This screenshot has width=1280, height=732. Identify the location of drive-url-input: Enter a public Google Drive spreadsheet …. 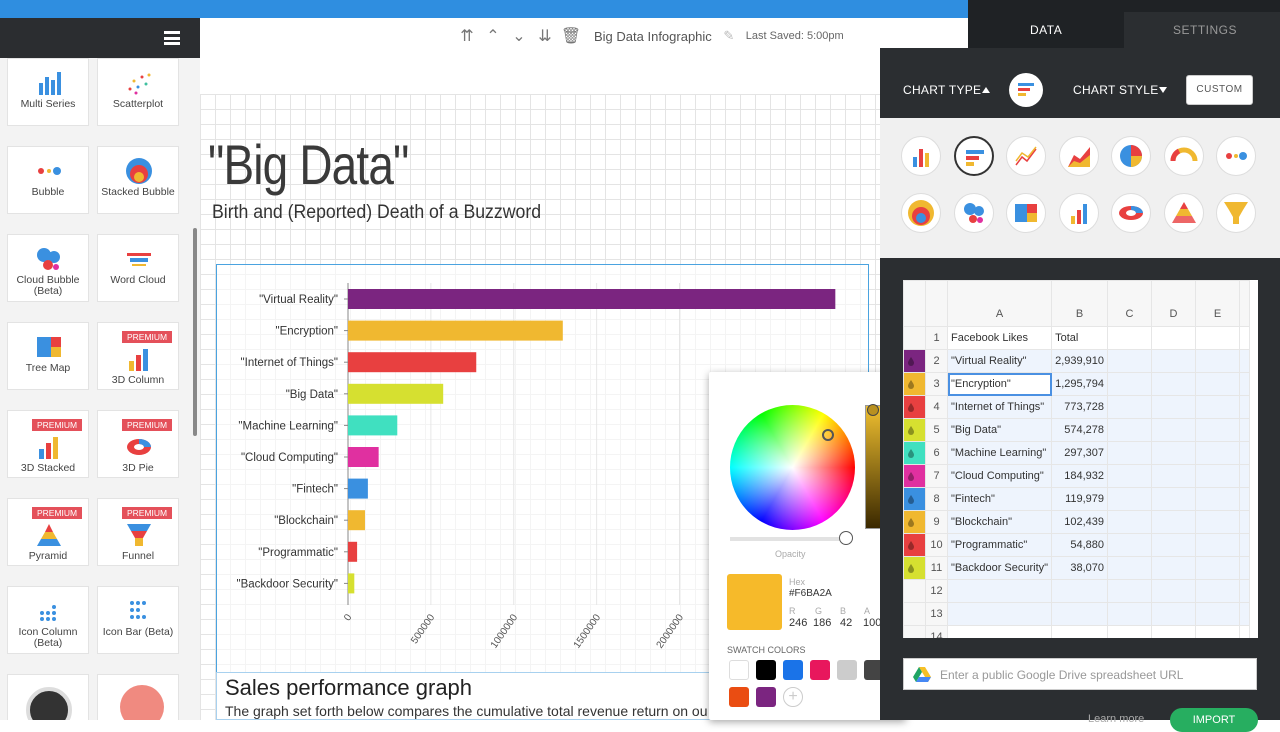
(1080, 674).